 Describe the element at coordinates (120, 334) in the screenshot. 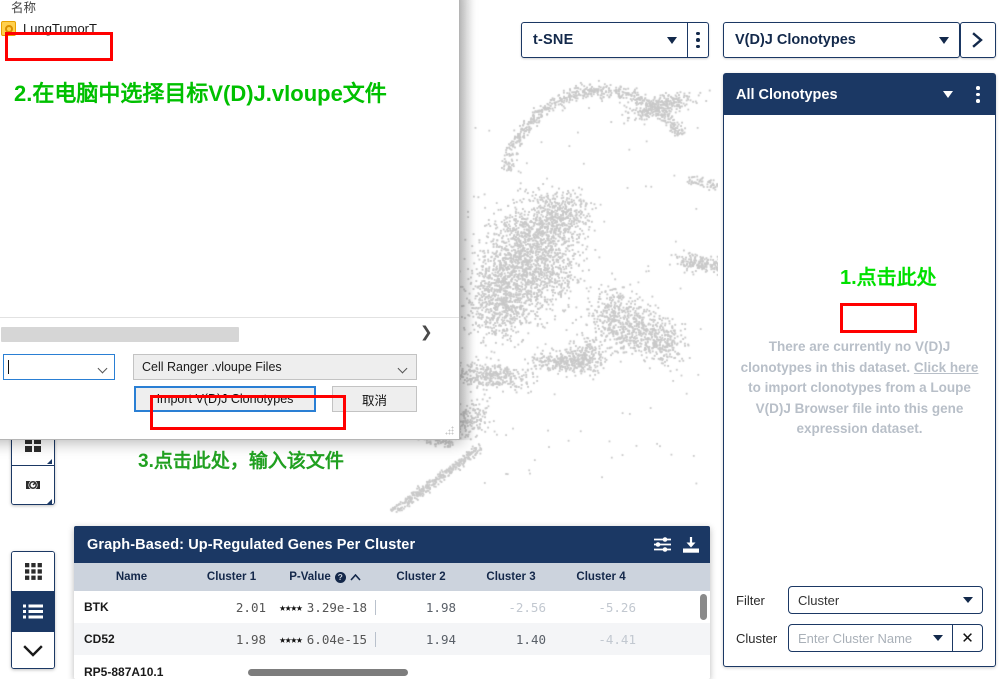

I see `path-breadcrumb-bar` at that location.